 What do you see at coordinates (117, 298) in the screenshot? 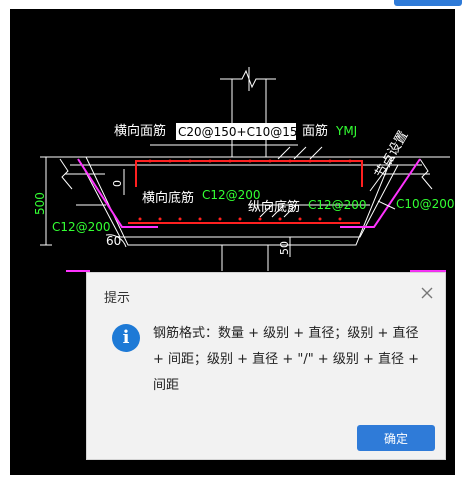
I see `dialog-title: 提示` at bounding box center [117, 298].